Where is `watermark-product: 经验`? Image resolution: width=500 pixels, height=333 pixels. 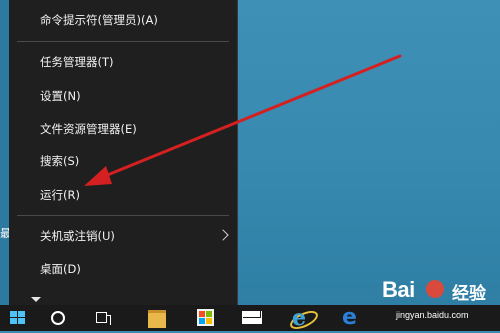
watermark-product: 经验 is located at coordinates (469, 294).